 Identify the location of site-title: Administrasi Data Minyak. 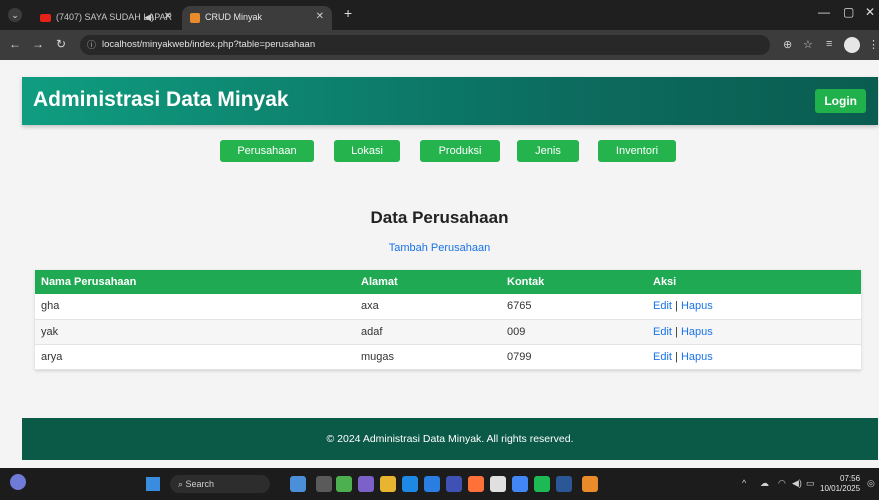
(161, 99).